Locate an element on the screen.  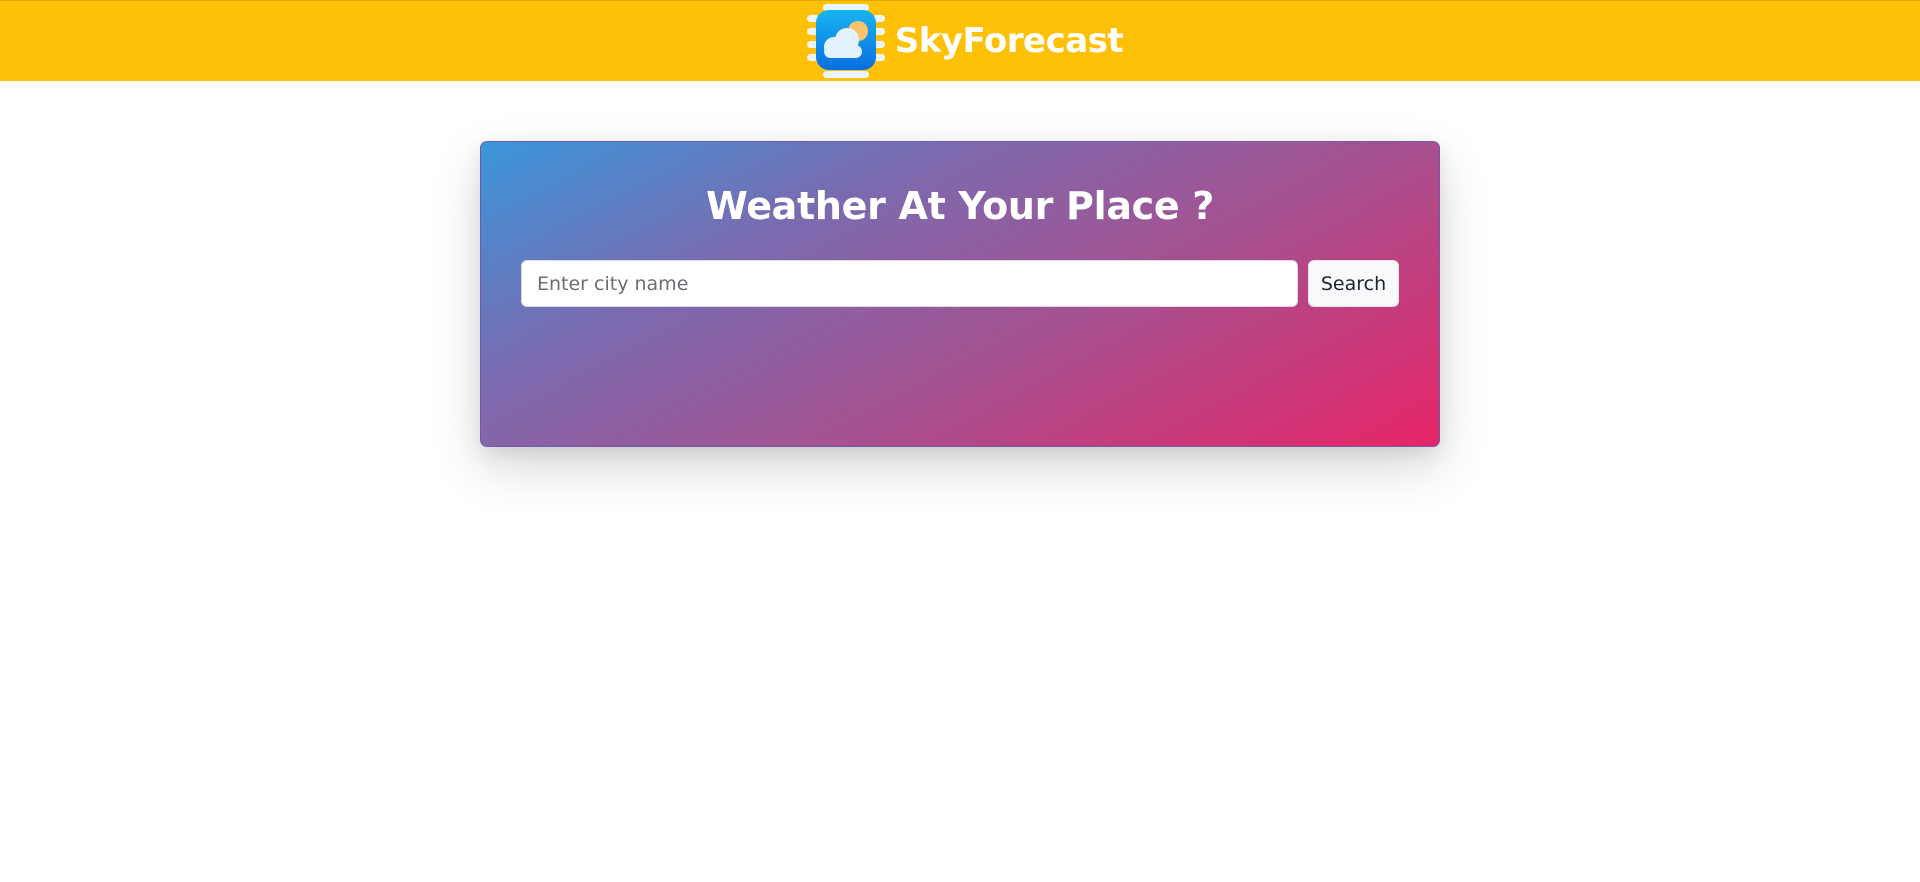
navbar: SkyForecast is located at coordinates (960, 40).